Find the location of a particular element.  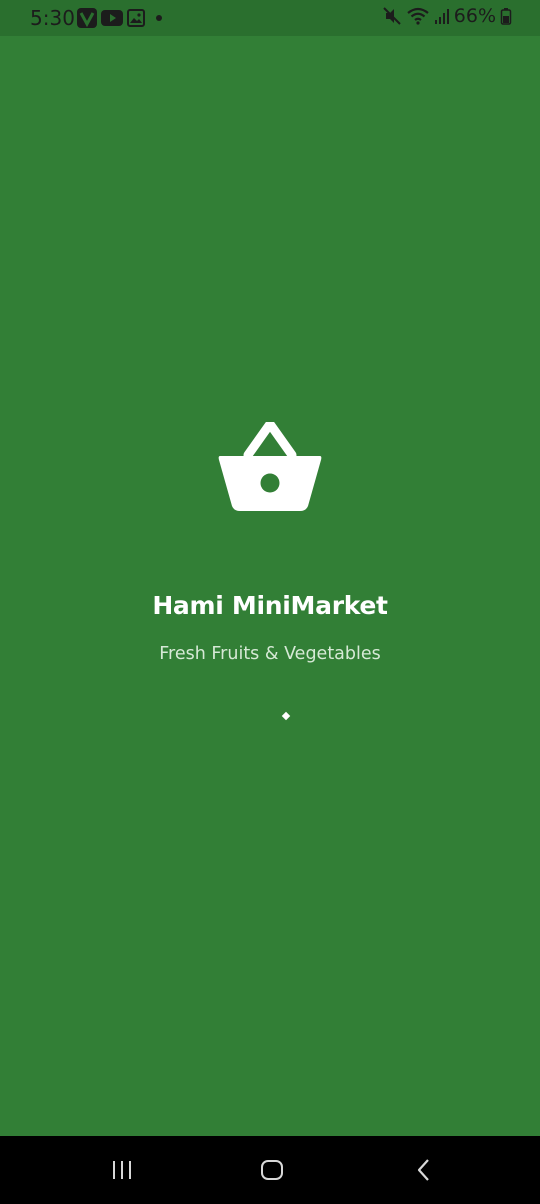

battery-icon is located at coordinates (506, 16).